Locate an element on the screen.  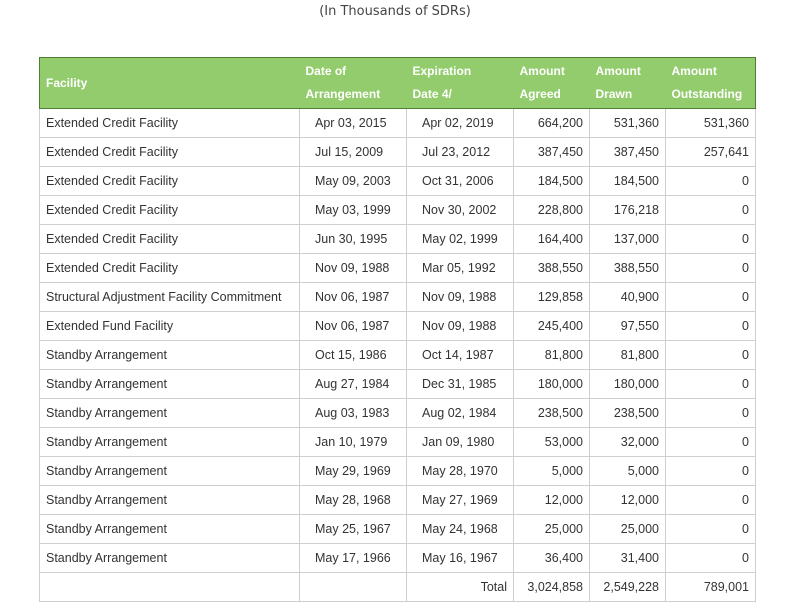
cell-date-of-arrangement: May 03, 1999 is located at coordinates (353, 210).